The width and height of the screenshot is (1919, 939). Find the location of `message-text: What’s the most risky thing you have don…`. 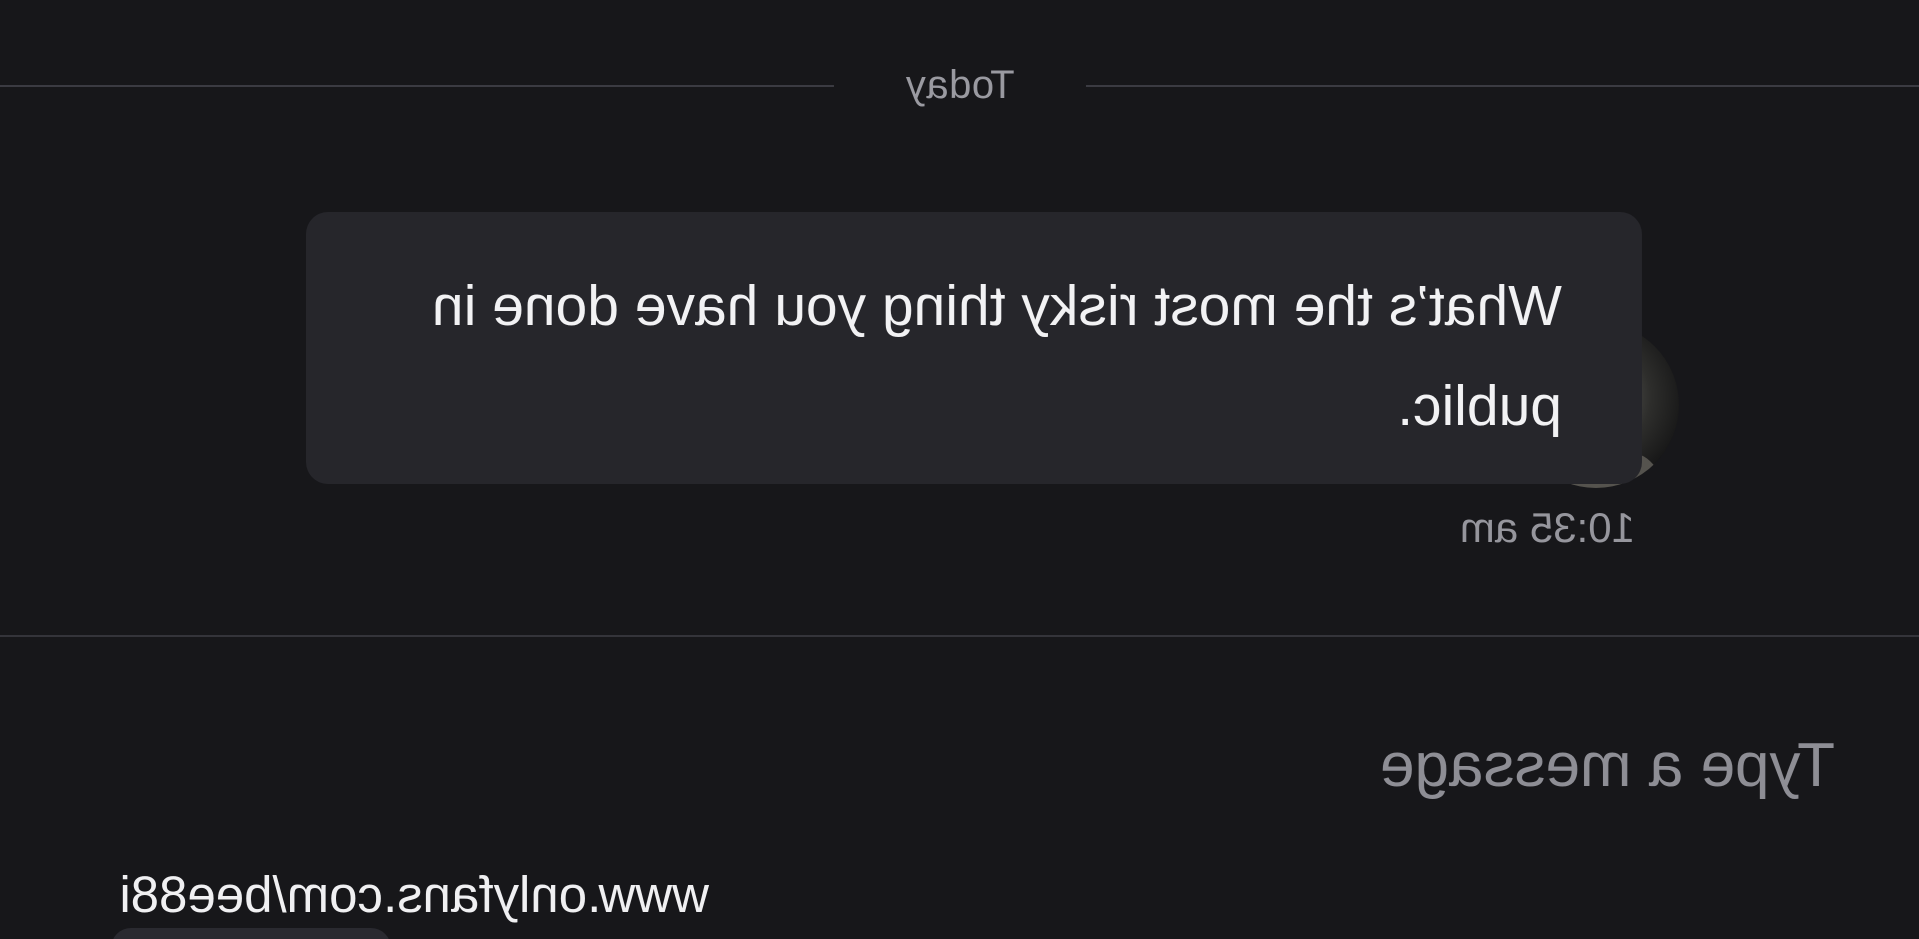

message-text: What’s the most risky thing you have don… is located at coordinates (996, 356).